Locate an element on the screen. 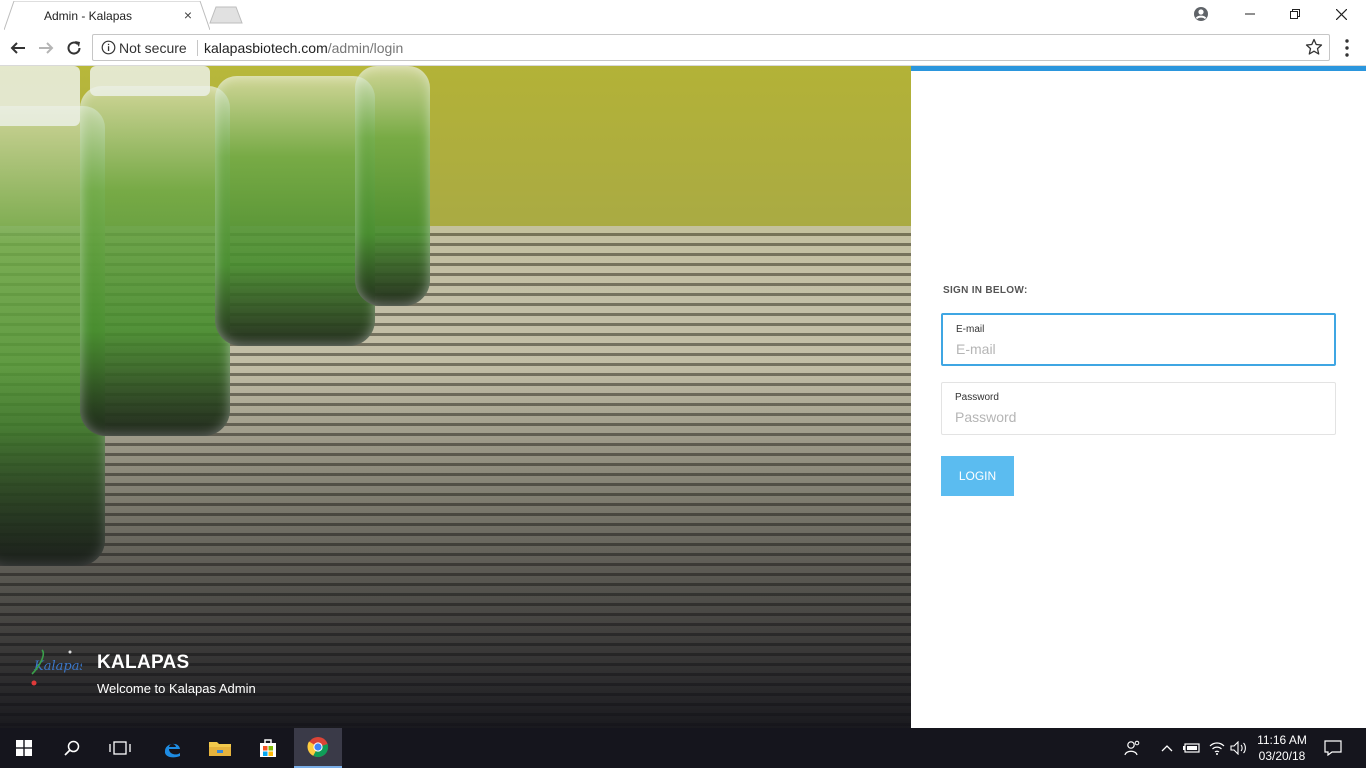 The width and height of the screenshot is (1366, 768). tab-strip: Admin - Kalapas × is located at coordinates (683, 15).